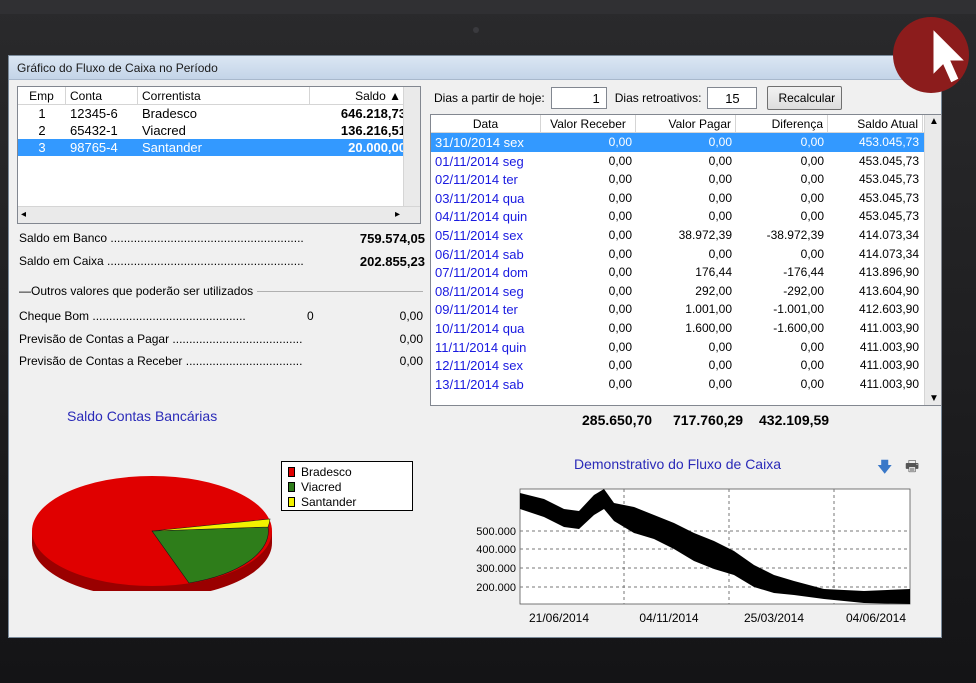 This screenshot has width=976, height=683. Describe the element at coordinates (476, 310) in the screenshot. I see `cell-data: 09/11/2014 ter` at that location.